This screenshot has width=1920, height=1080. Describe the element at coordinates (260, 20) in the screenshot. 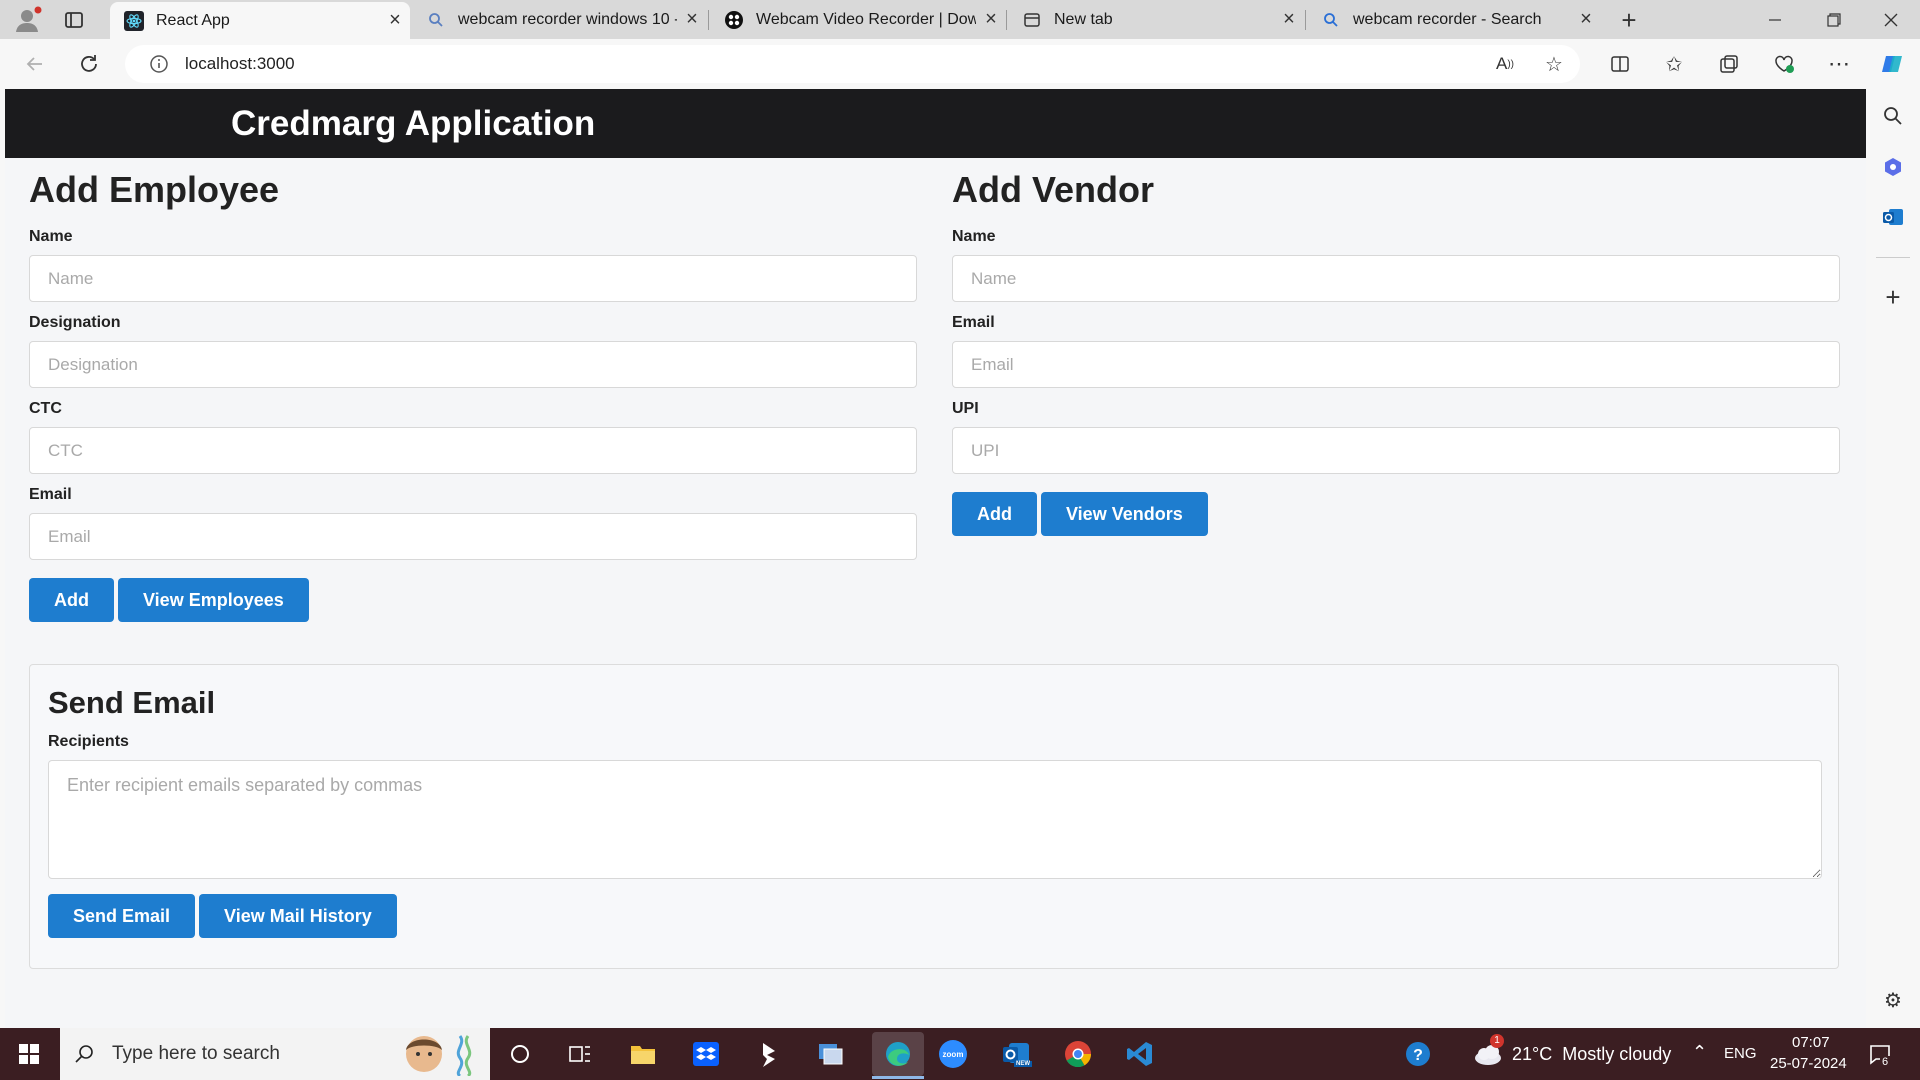

I see `tab-react-app: React App ×` at that location.